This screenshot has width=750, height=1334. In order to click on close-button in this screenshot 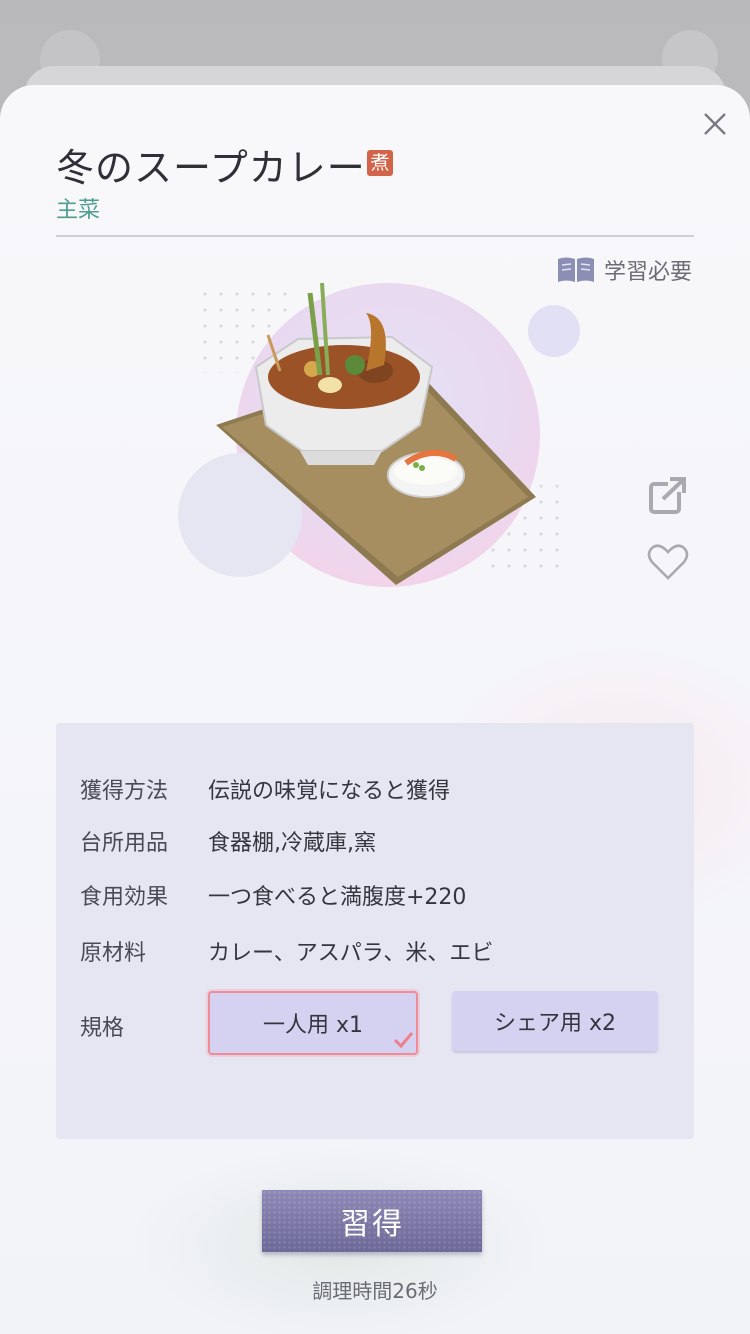, I will do `click(715, 124)`.